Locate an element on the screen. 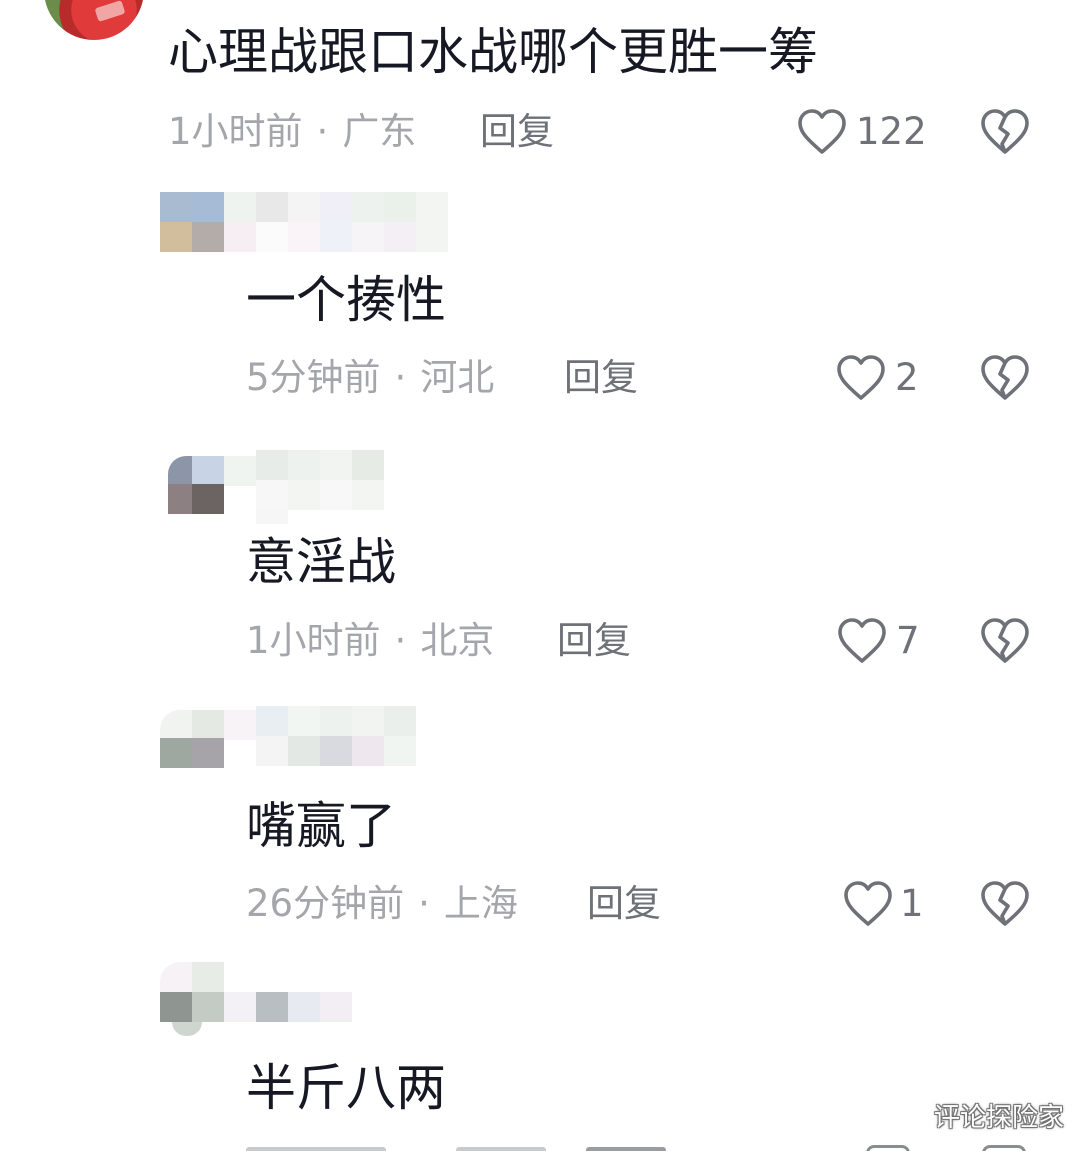 Image resolution: width=1080 pixels, height=1151 pixels. comment-text: 一个揍性 is located at coordinates (346, 300).